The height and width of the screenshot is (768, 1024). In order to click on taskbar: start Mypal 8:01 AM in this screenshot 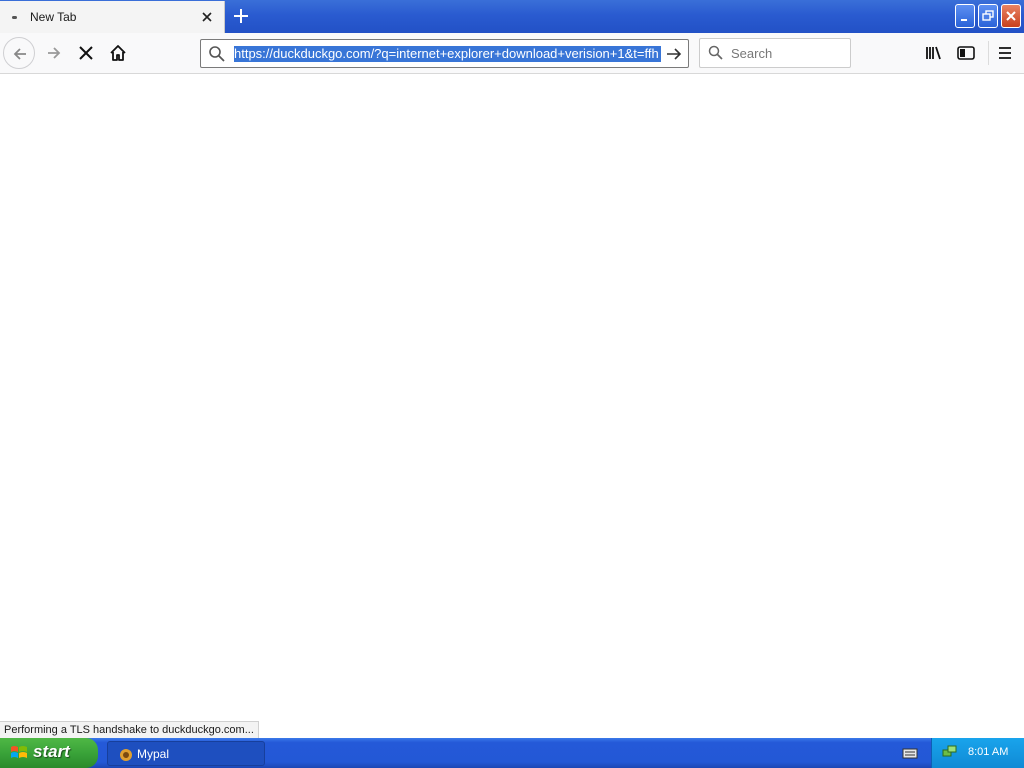, I will do `click(512, 753)`.